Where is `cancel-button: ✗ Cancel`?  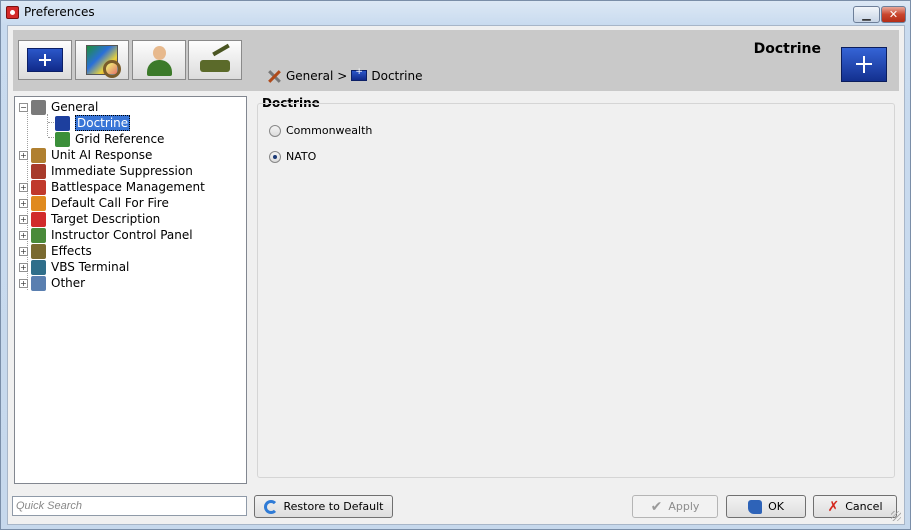
cancel-button: ✗ Cancel is located at coordinates (855, 506).